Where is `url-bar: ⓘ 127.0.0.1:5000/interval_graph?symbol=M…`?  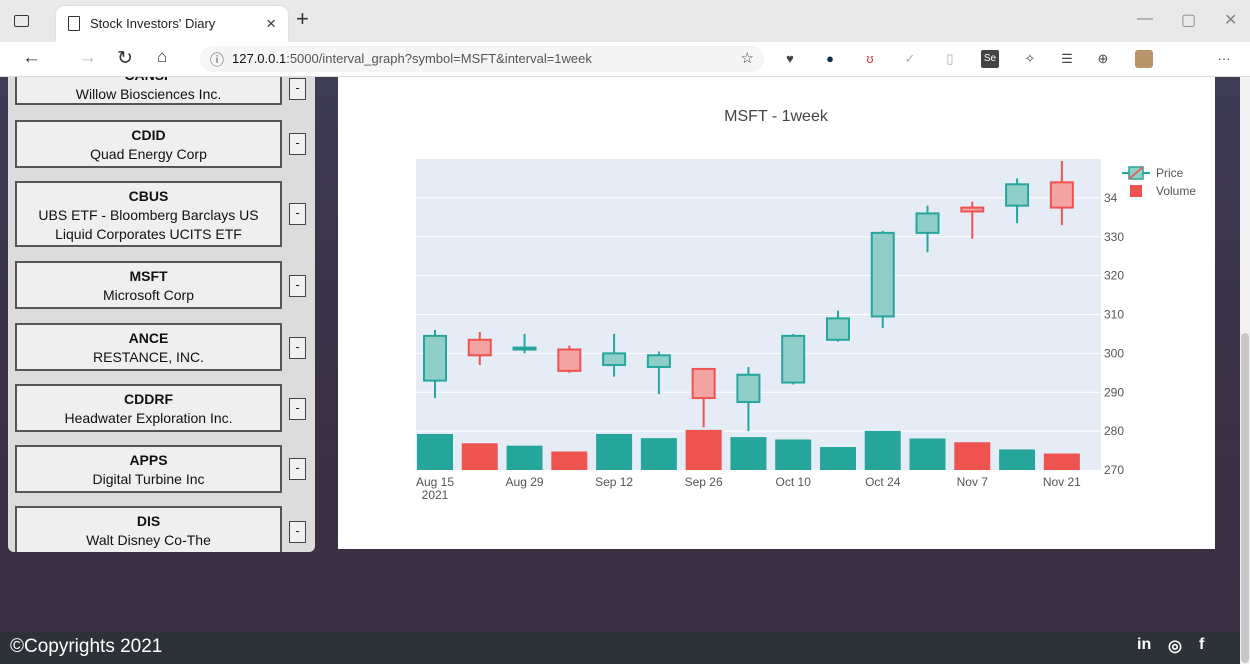 url-bar: ⓘ 127.0.0.1:5000/interval_graph?symbol=M… is located at coordinates (482, 59).